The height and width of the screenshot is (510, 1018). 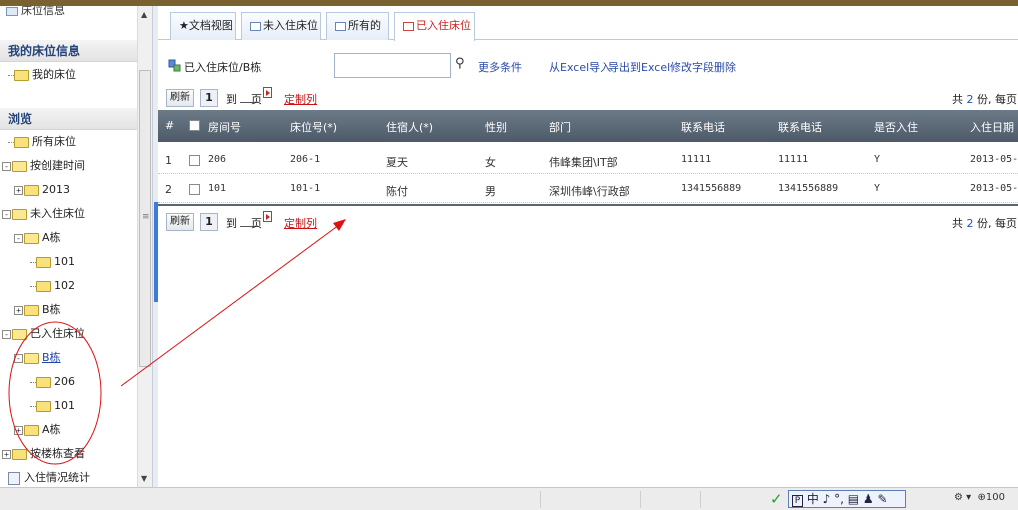 What do you see at coordinates (434, 26) in the screenshot?
I see `tab-occupied: 已入住床位` at bounding box center [434, 26].